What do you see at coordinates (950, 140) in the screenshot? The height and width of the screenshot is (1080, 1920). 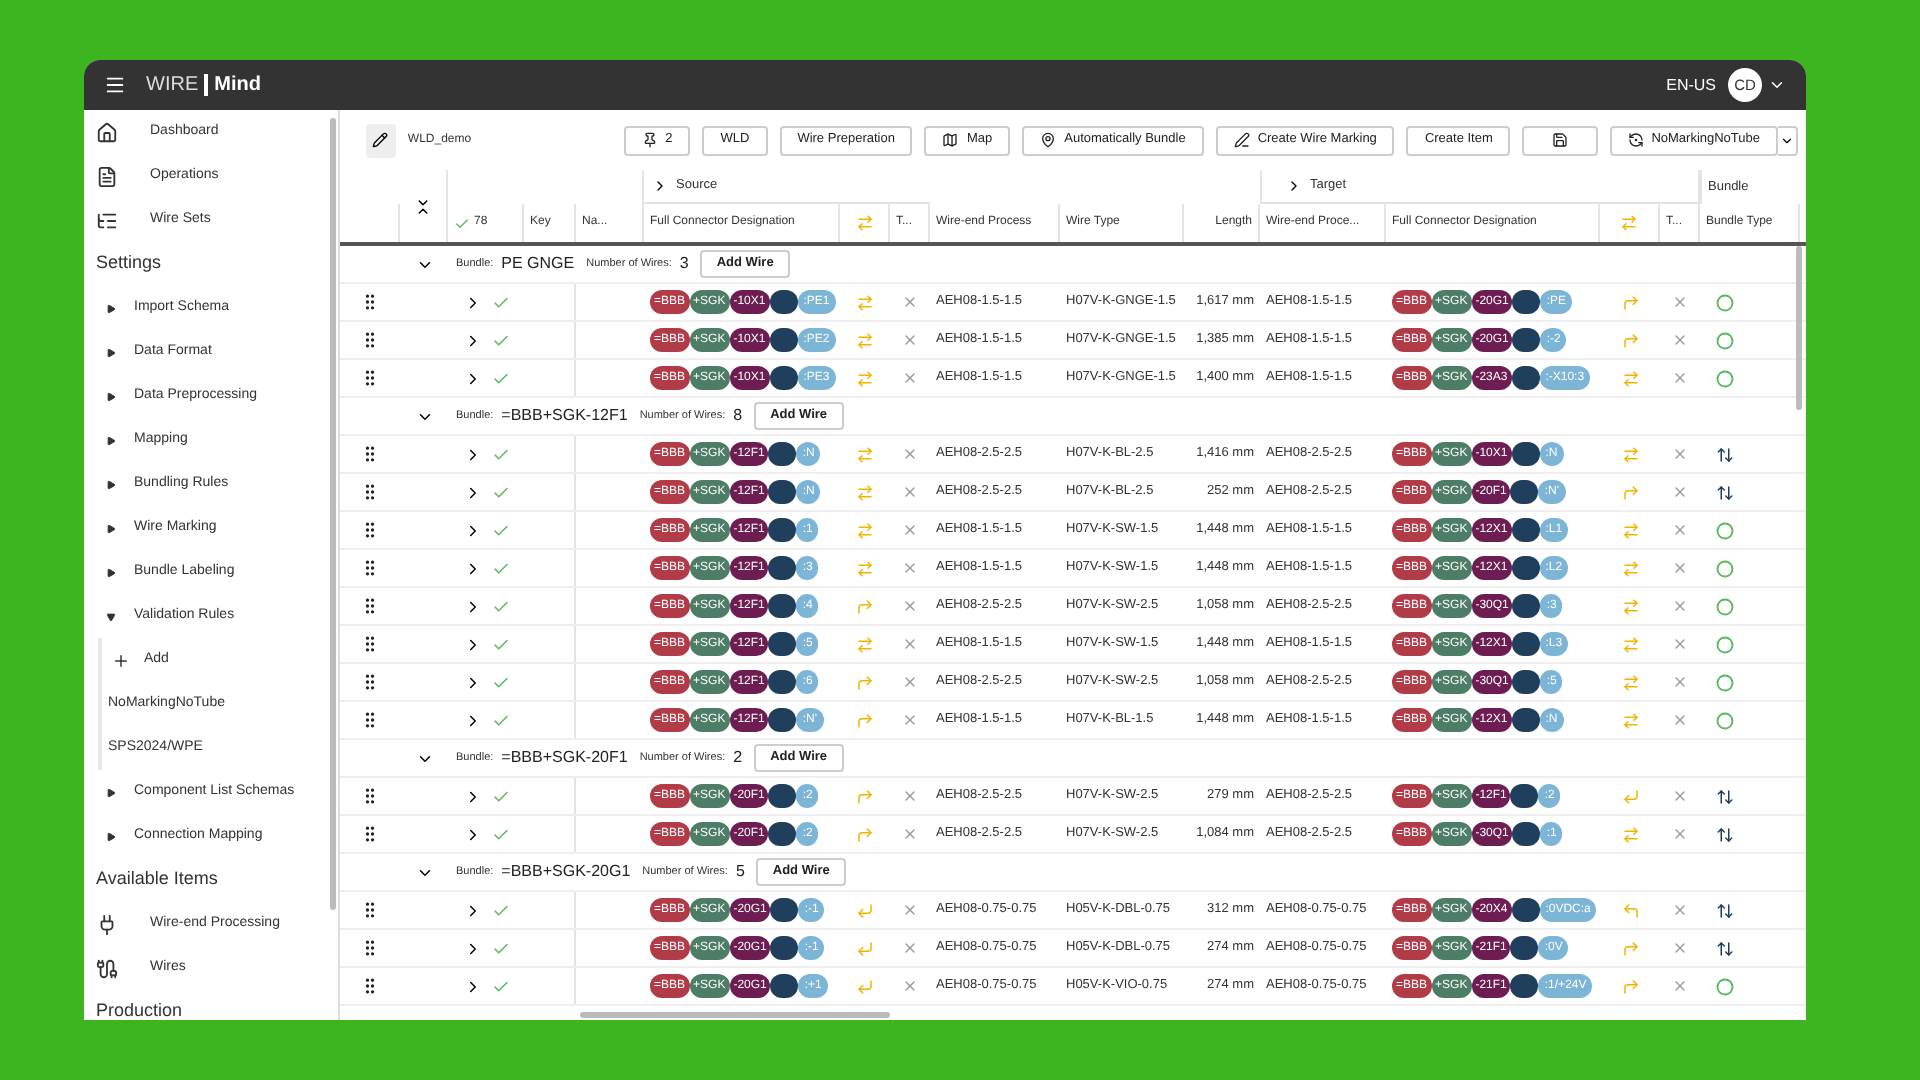 I see `map-icon` at bounding box center [950, 140].